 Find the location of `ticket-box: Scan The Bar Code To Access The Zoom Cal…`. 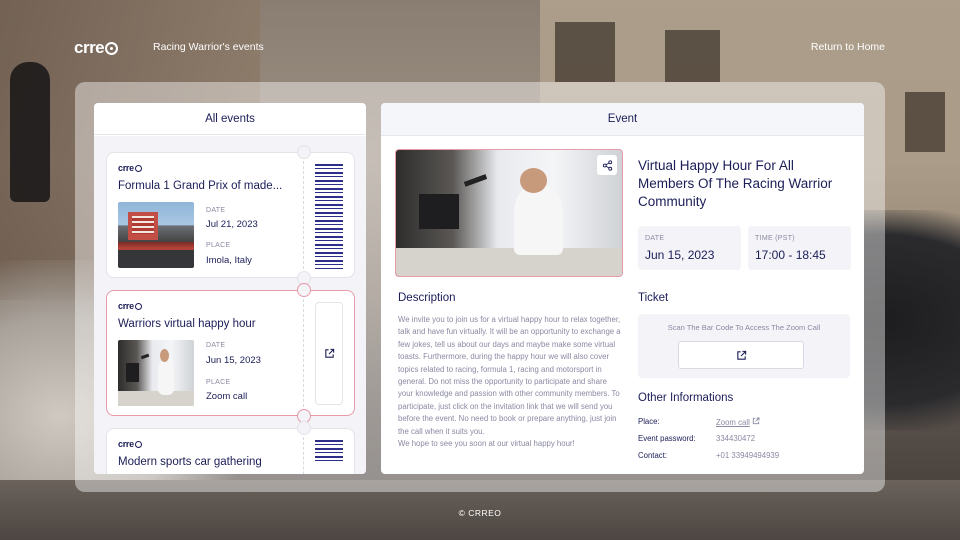

ticket-box: Scan The Bar Code To Access The Zoom Cal… is located at coordinates (744, 346).